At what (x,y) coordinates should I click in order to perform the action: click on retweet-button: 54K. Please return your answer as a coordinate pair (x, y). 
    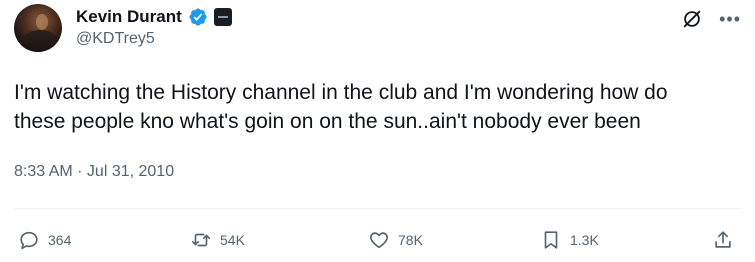
    Looking at the image, I should click on (217, 240).